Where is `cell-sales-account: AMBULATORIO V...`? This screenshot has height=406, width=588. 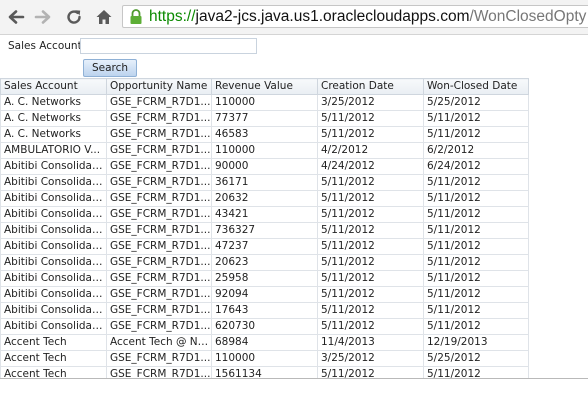 cell-sales-account: AMBULATORIO V... is located at coordinates (53, 150).